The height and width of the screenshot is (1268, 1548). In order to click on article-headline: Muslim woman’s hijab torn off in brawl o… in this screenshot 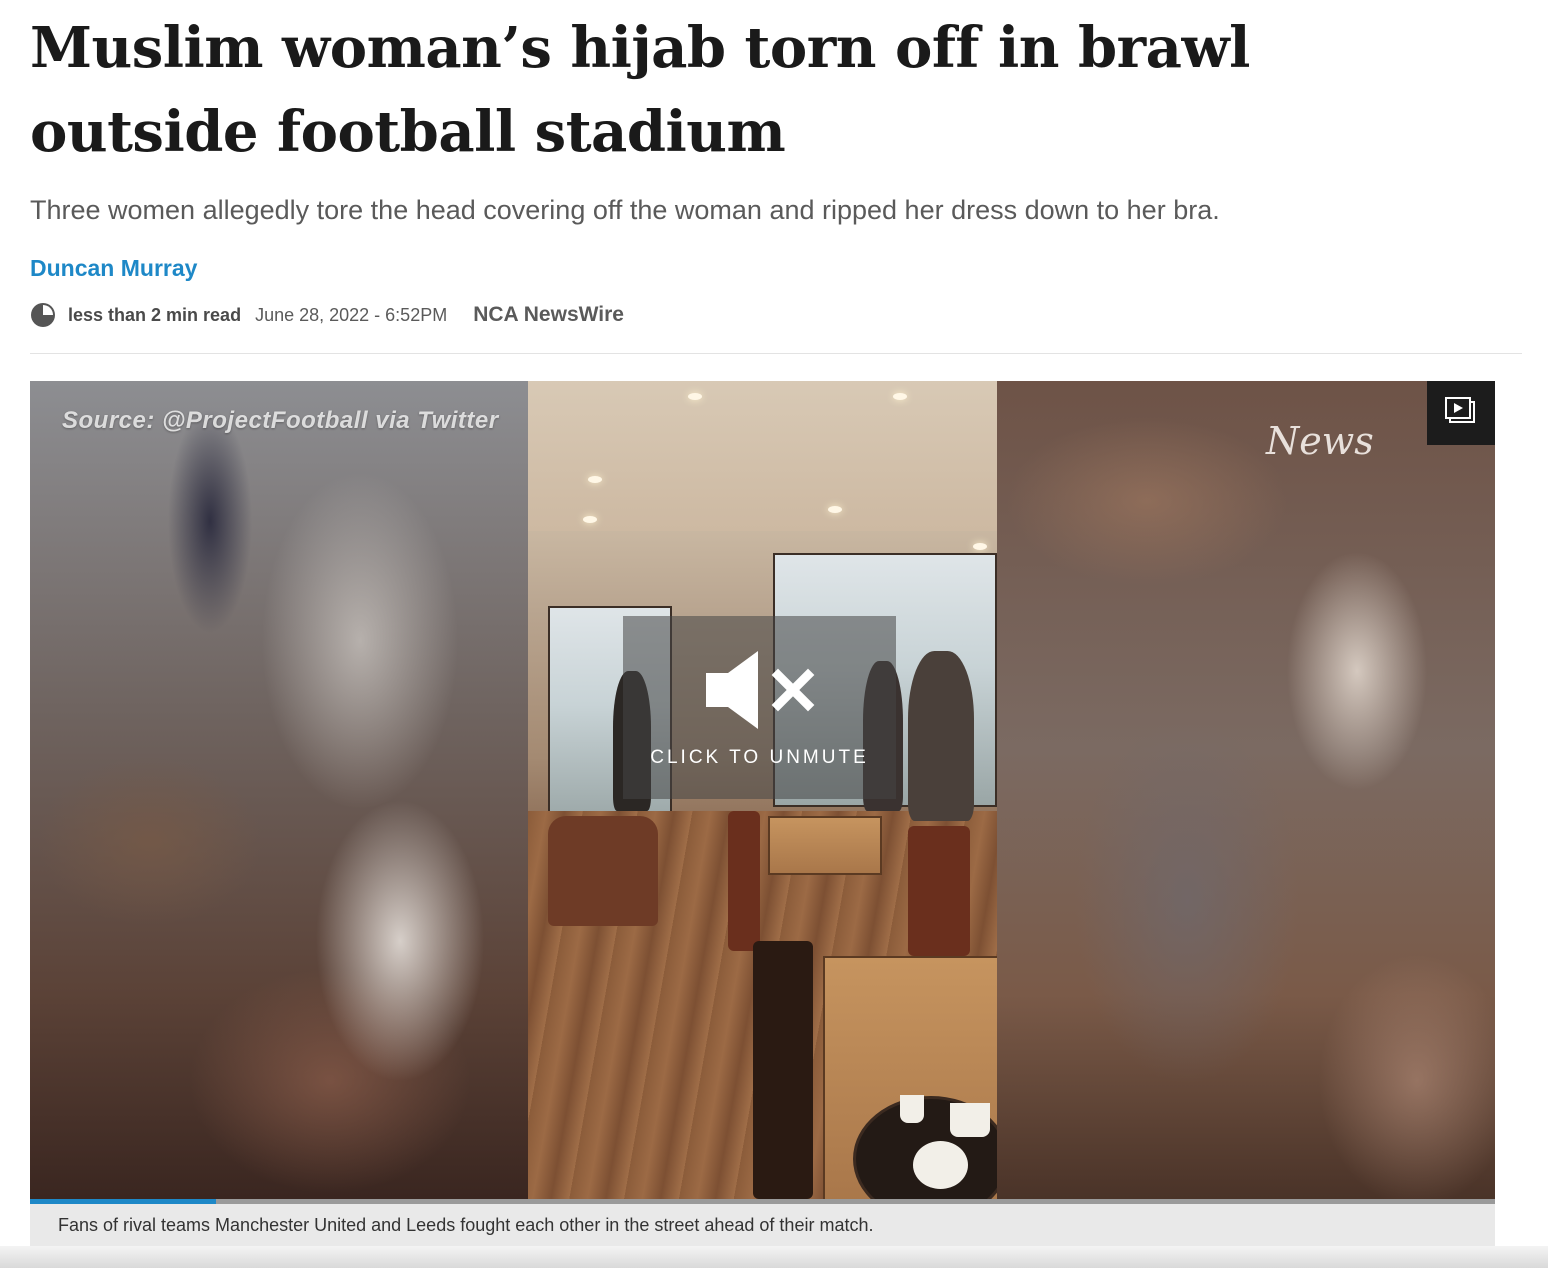, I will do `click(640, 90)`.